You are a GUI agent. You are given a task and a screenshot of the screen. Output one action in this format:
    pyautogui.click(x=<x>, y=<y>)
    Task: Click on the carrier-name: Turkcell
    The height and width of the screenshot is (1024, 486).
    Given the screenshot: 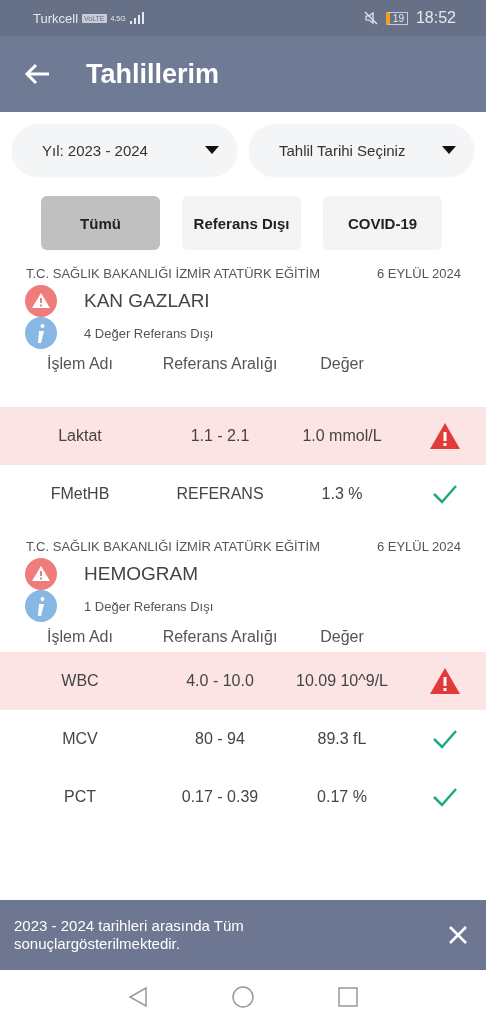 What is the action you would take?
    pyautogui.click(x=56, y=18)
    